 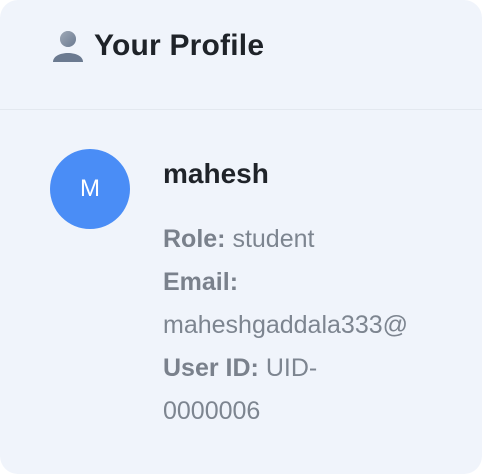 What do you see at coordinates (216, 173) in the screenshot?
I see `username: mahesh` at bounding box center [216, 173].